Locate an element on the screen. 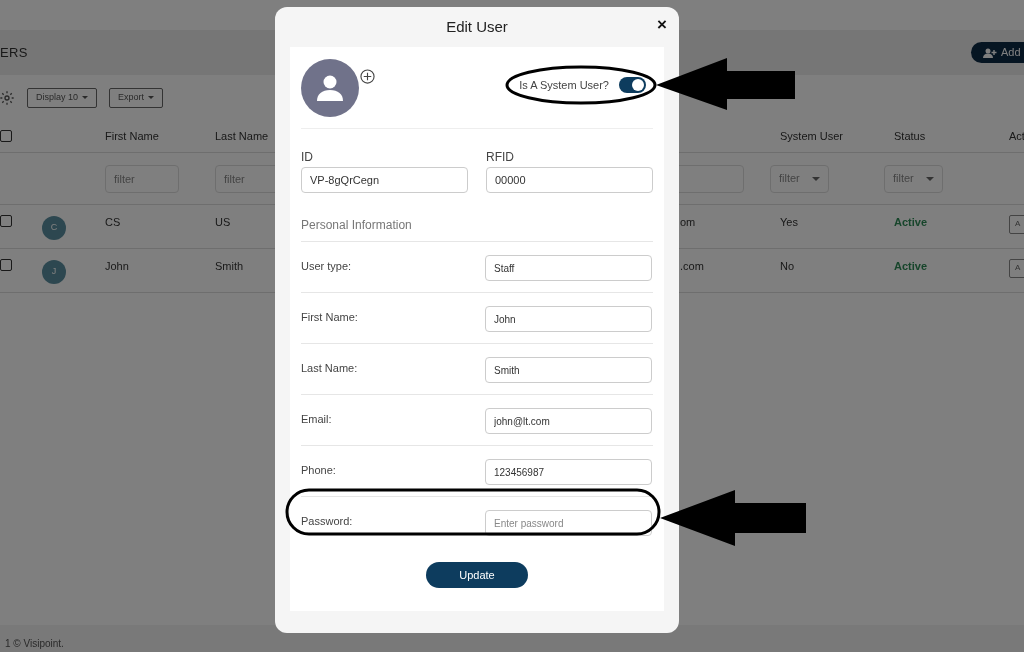 The width and height of the screenshot is (1024, 652). display-dropdown: Display 10 is located at coordinates (62, 97).